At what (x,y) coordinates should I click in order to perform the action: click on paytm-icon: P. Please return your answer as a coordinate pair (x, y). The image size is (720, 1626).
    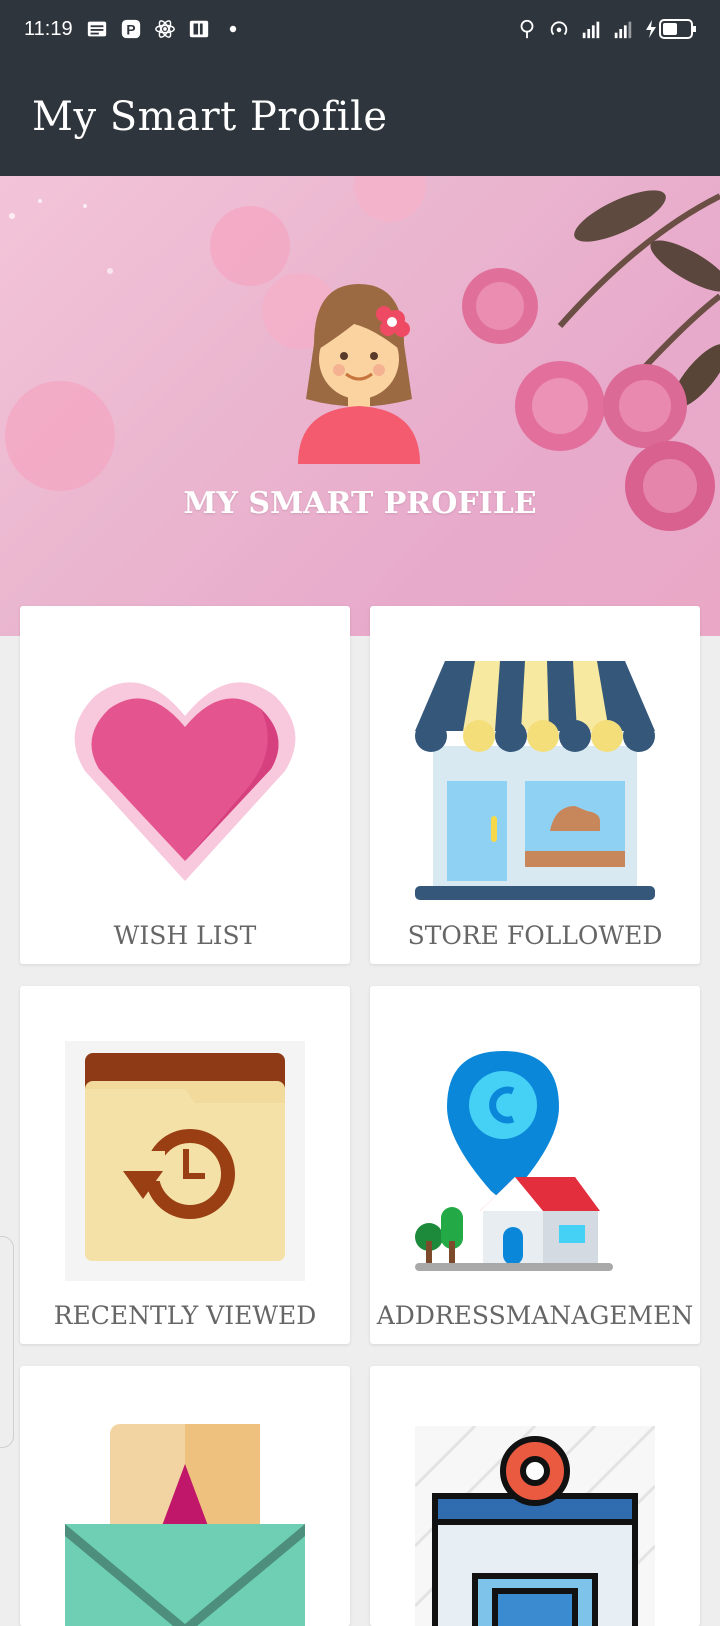
    Looking at the image, I should click on (131, 29).